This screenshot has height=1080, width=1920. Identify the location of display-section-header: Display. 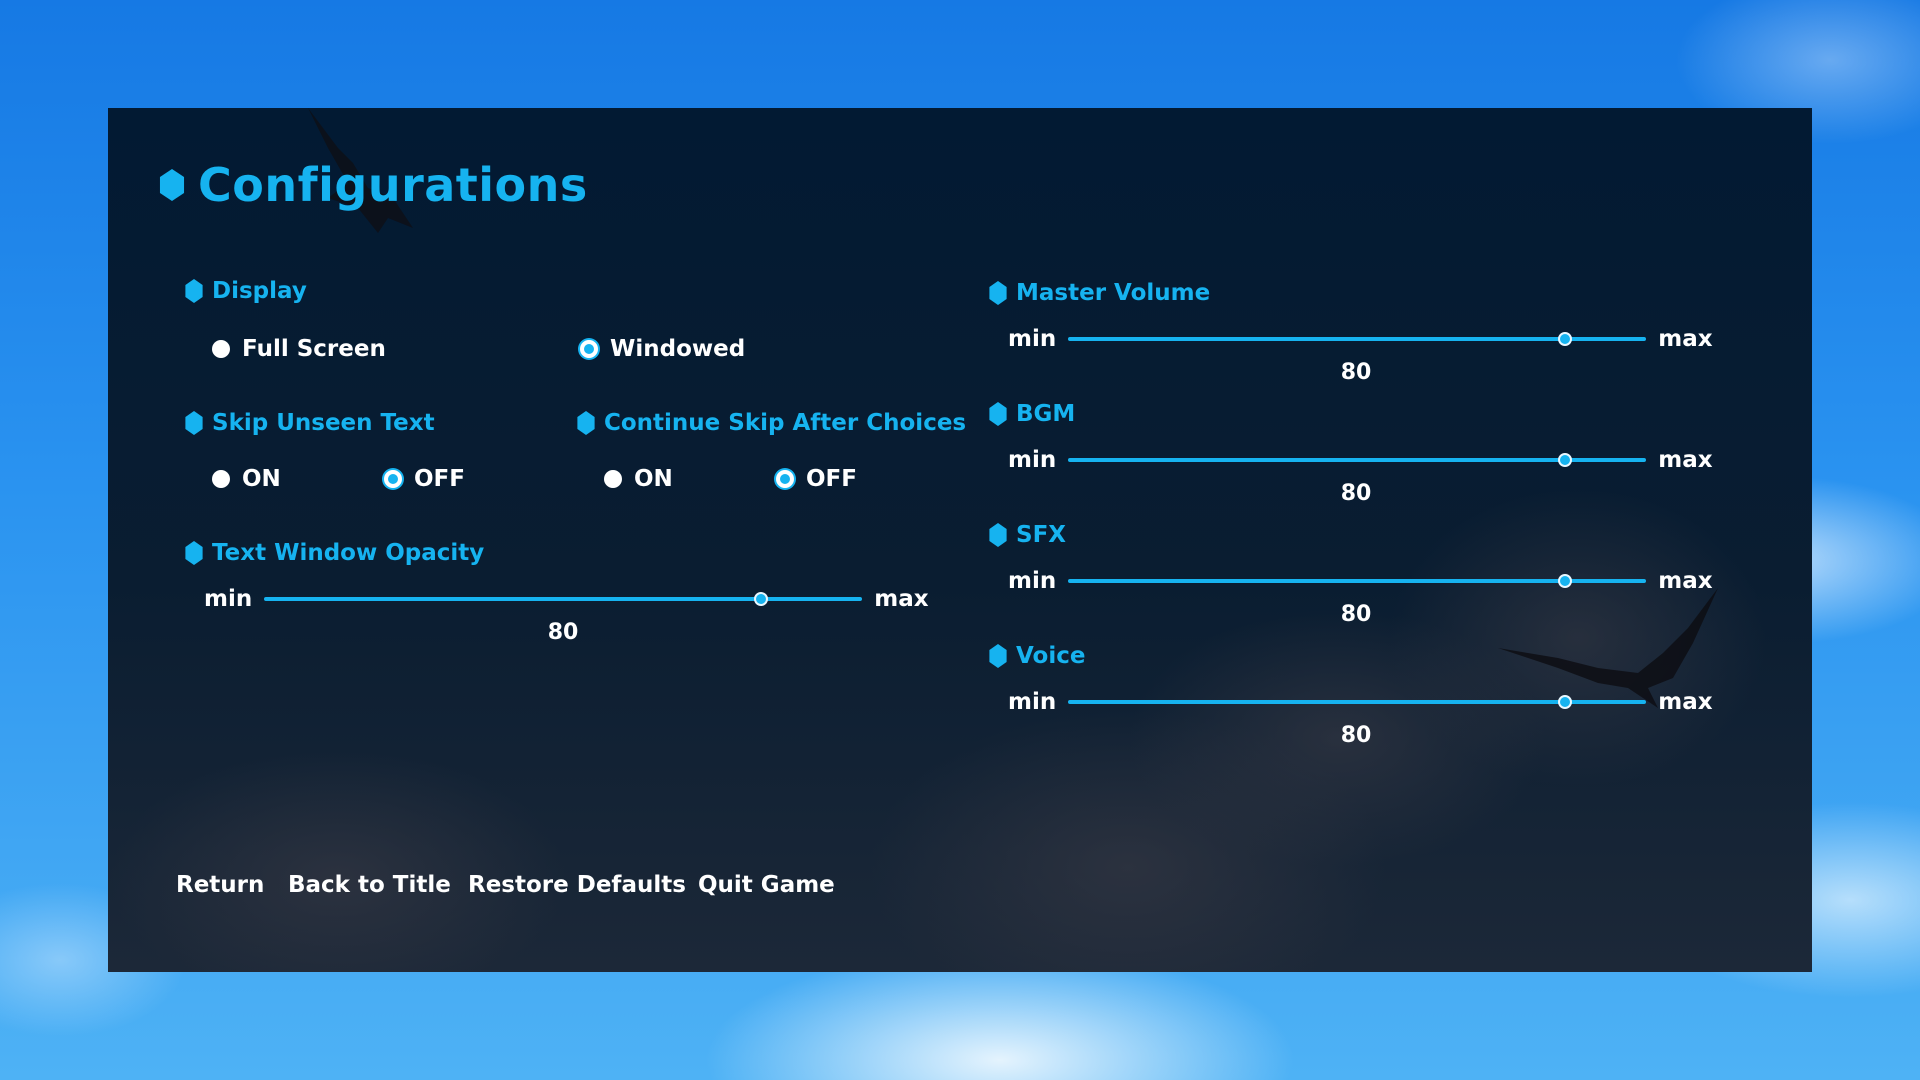
(245, 291).